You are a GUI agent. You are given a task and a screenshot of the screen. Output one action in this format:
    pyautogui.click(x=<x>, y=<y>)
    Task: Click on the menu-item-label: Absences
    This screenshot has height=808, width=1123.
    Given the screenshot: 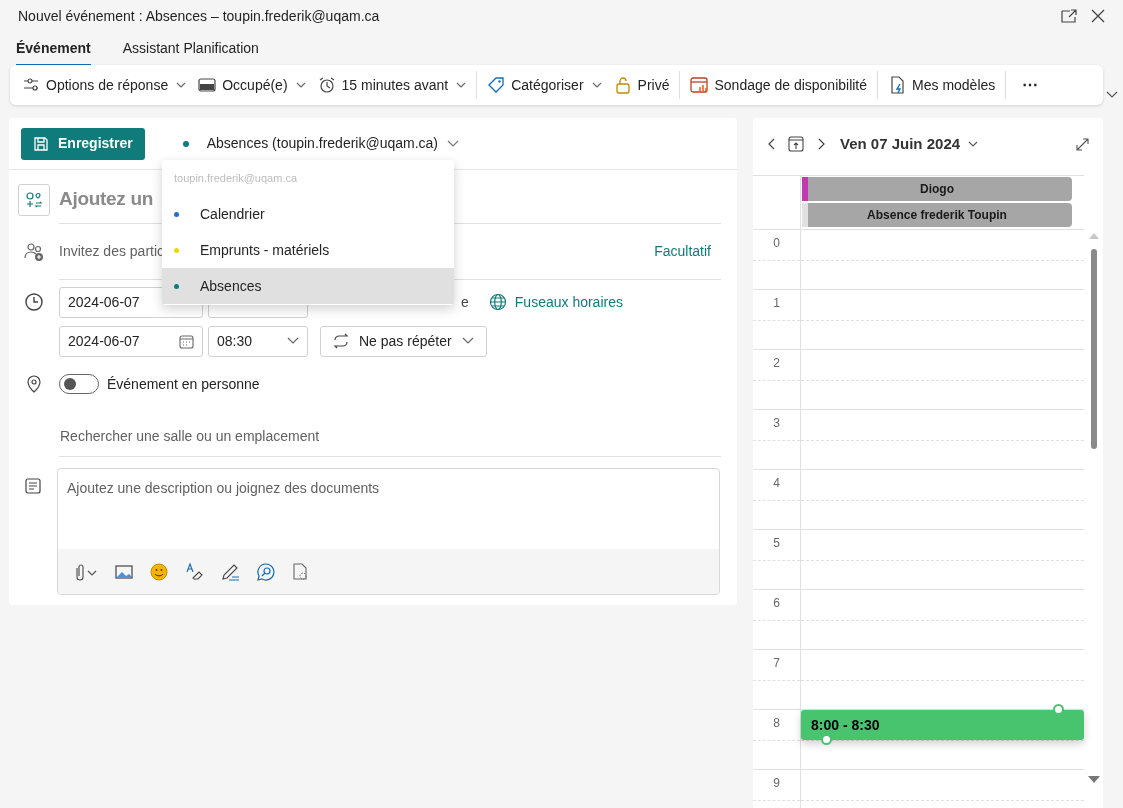 What is the action you would take?
    pyautogui.click(x=231, y=286)
    